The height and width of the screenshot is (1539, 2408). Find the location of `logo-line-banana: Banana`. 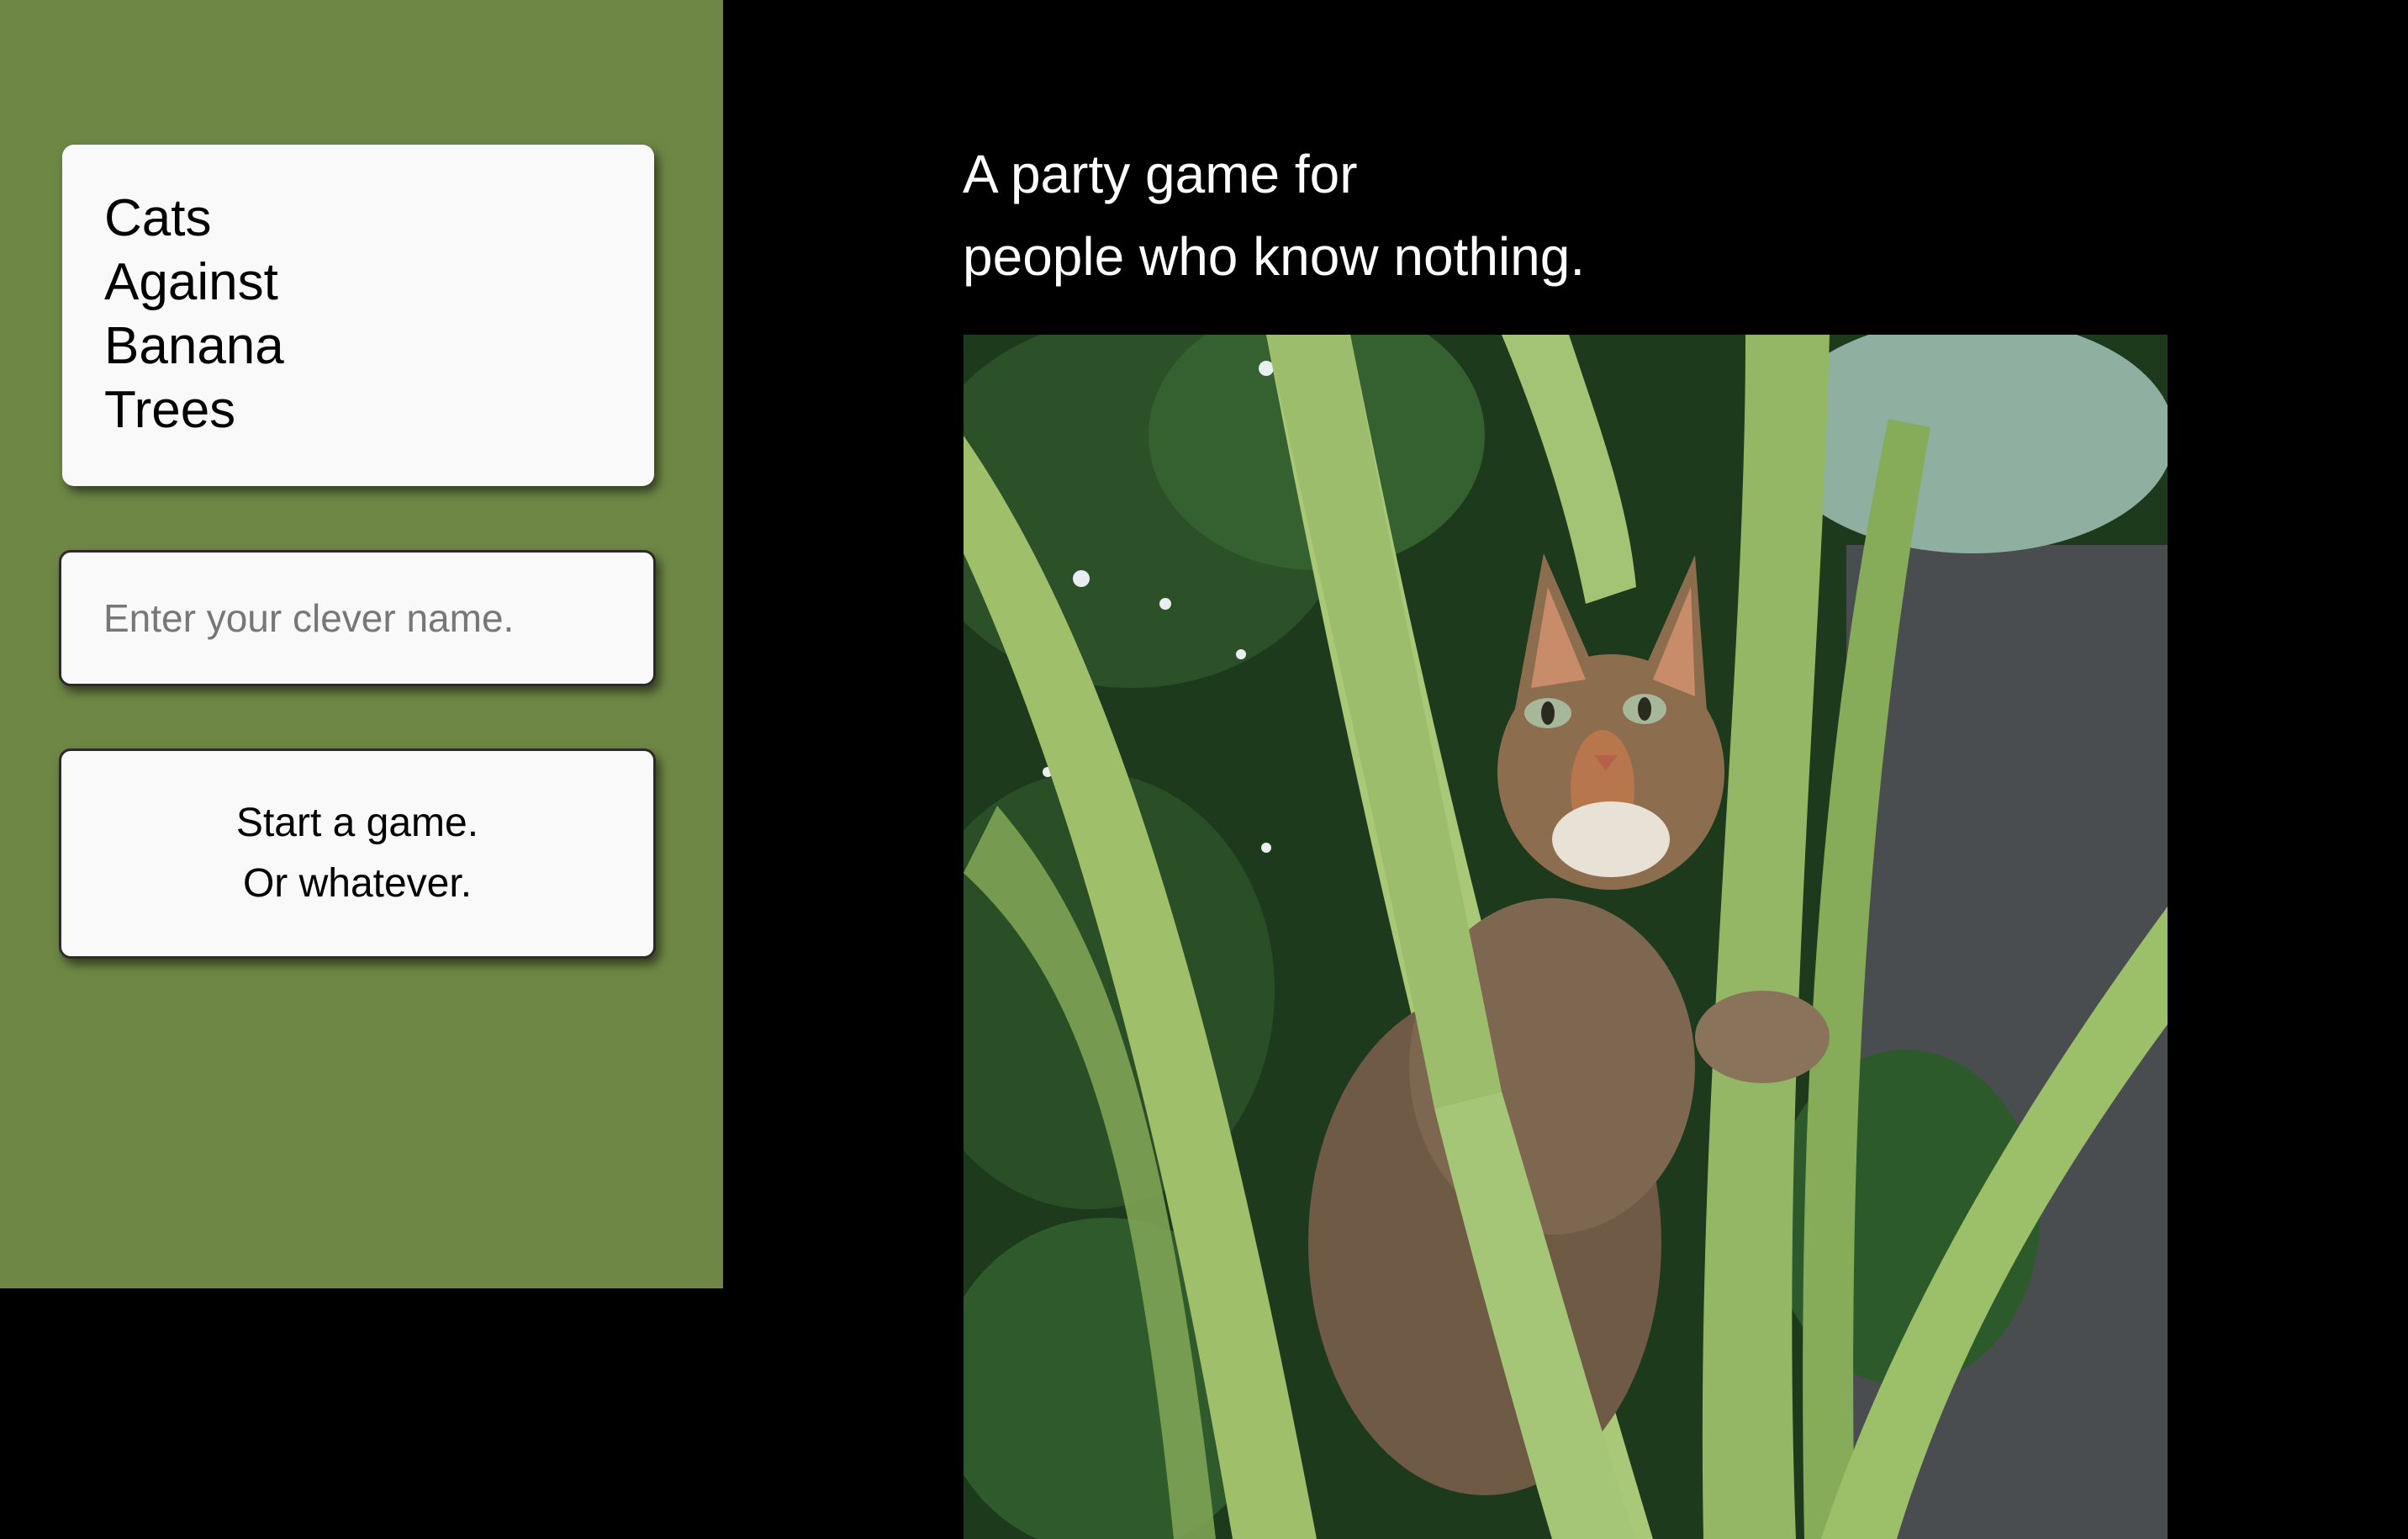

logo-line-banana: Banana is located at coordinates (194, 346).